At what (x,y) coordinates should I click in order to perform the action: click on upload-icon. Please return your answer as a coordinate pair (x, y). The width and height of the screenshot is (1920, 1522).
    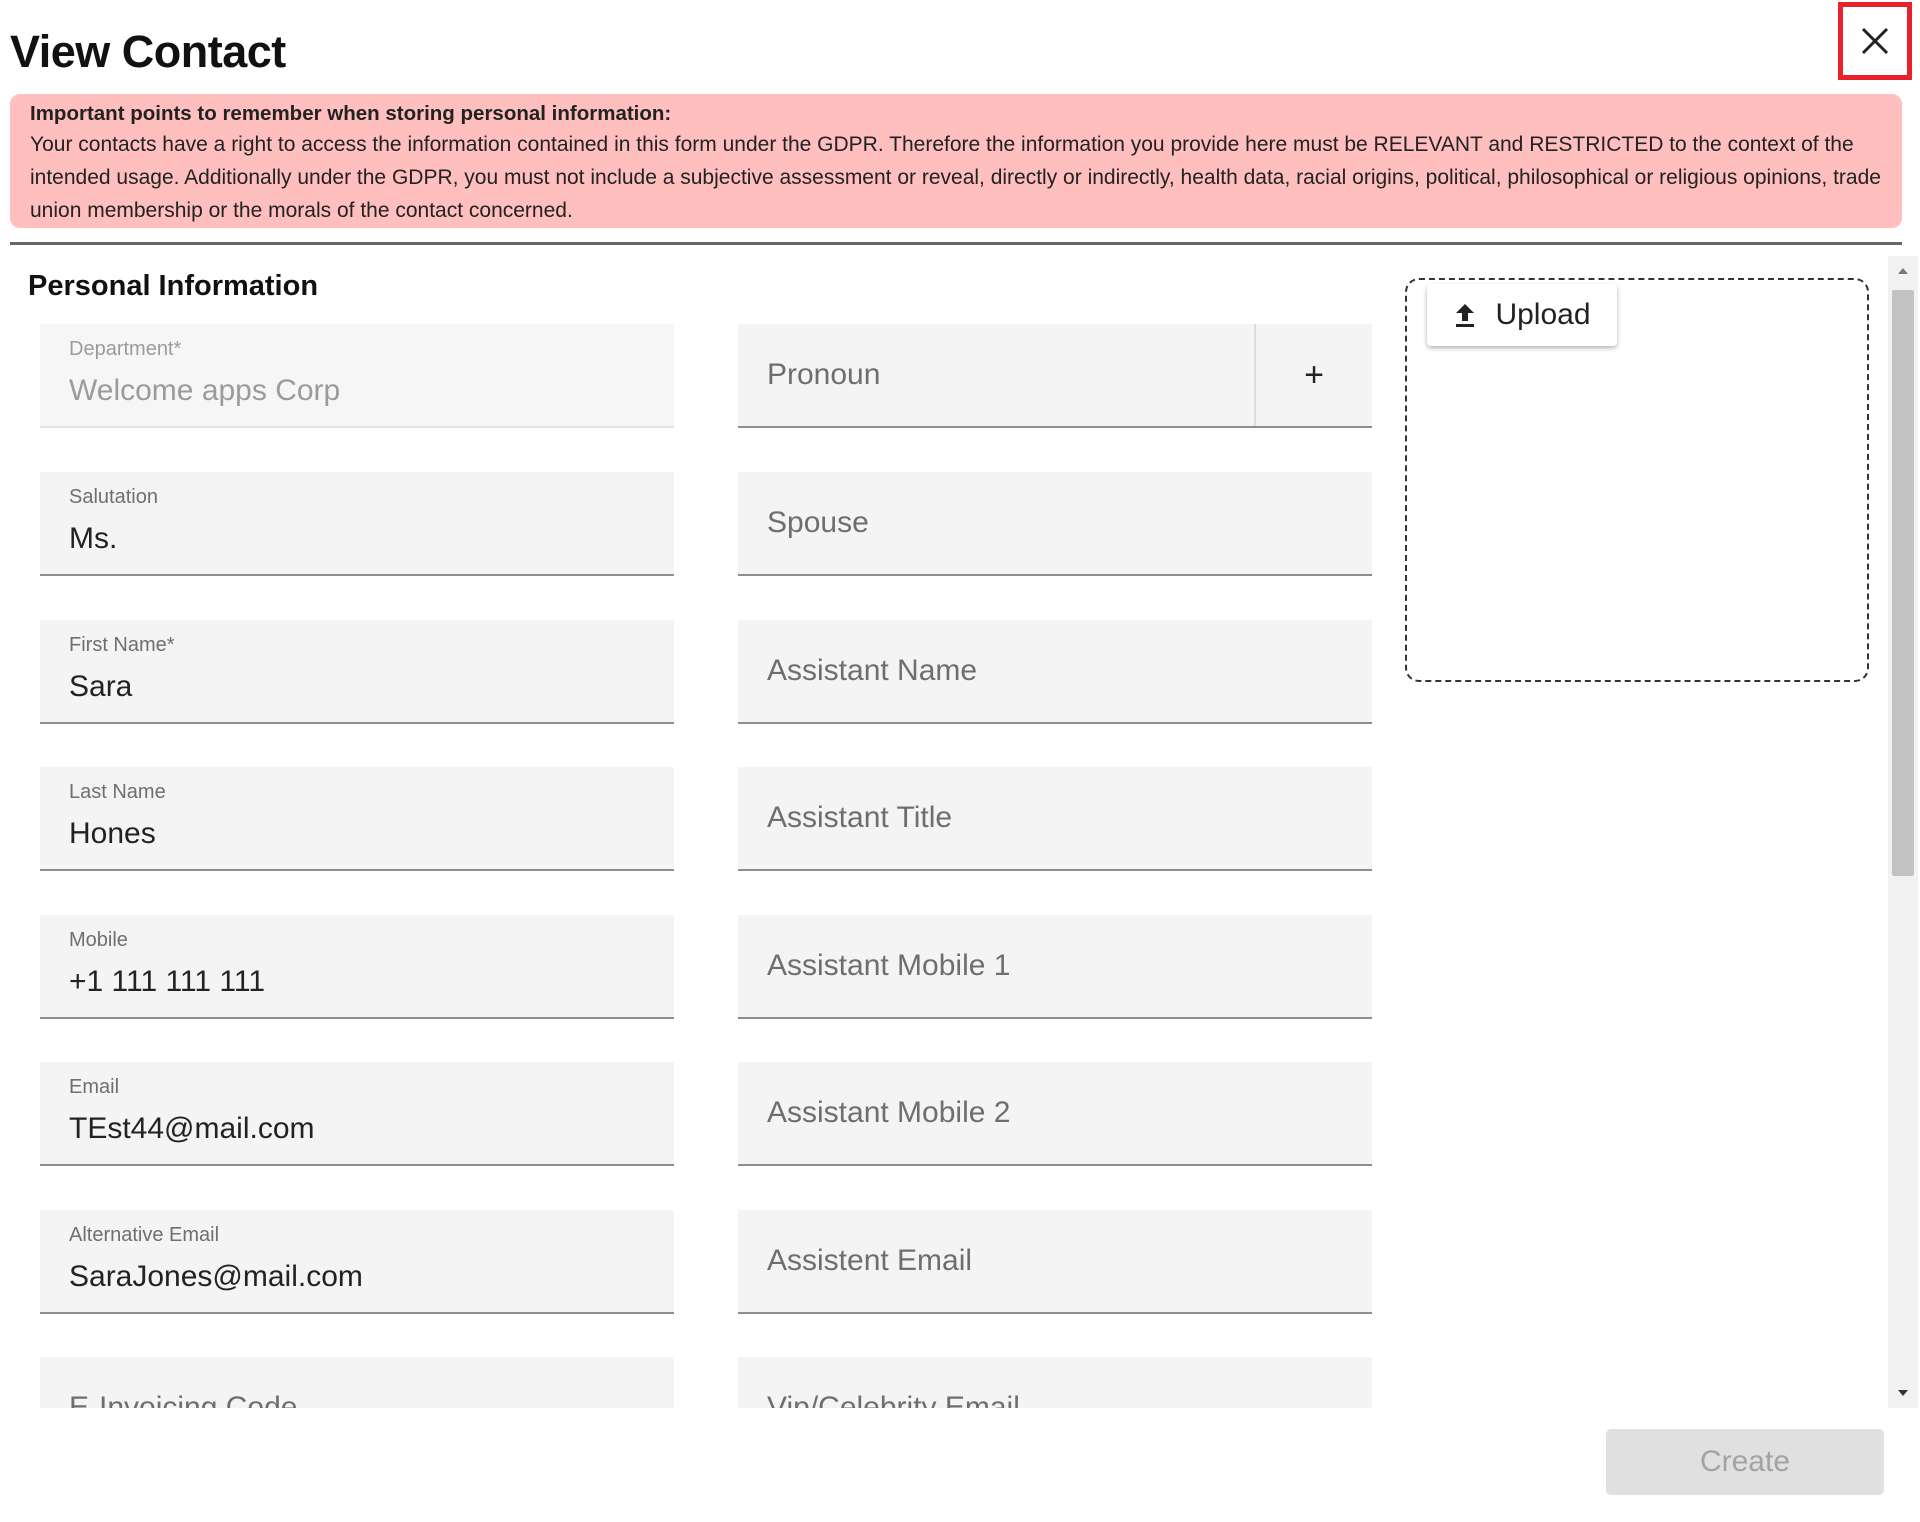
    Looking at the image, I should click on (1465, 315).